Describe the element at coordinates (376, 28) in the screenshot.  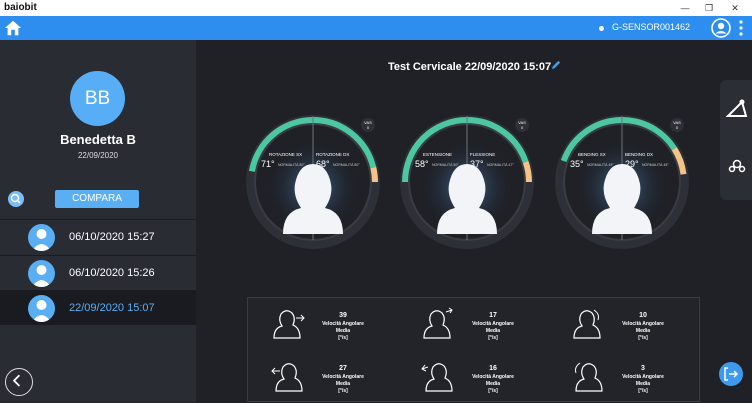
I see `top-bar: G-SENSOR001462` at that location.